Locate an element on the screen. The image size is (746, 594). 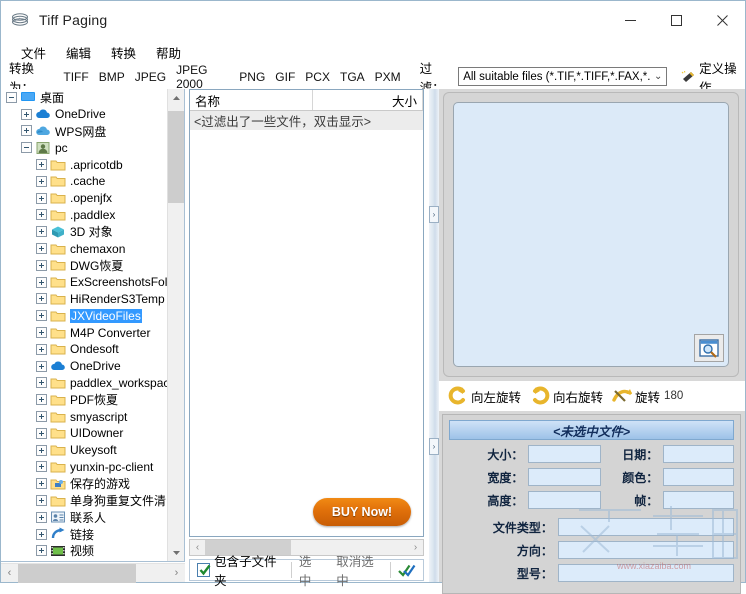
rotate-180-button: 旋转 180 is located at coordinates (647, 396).